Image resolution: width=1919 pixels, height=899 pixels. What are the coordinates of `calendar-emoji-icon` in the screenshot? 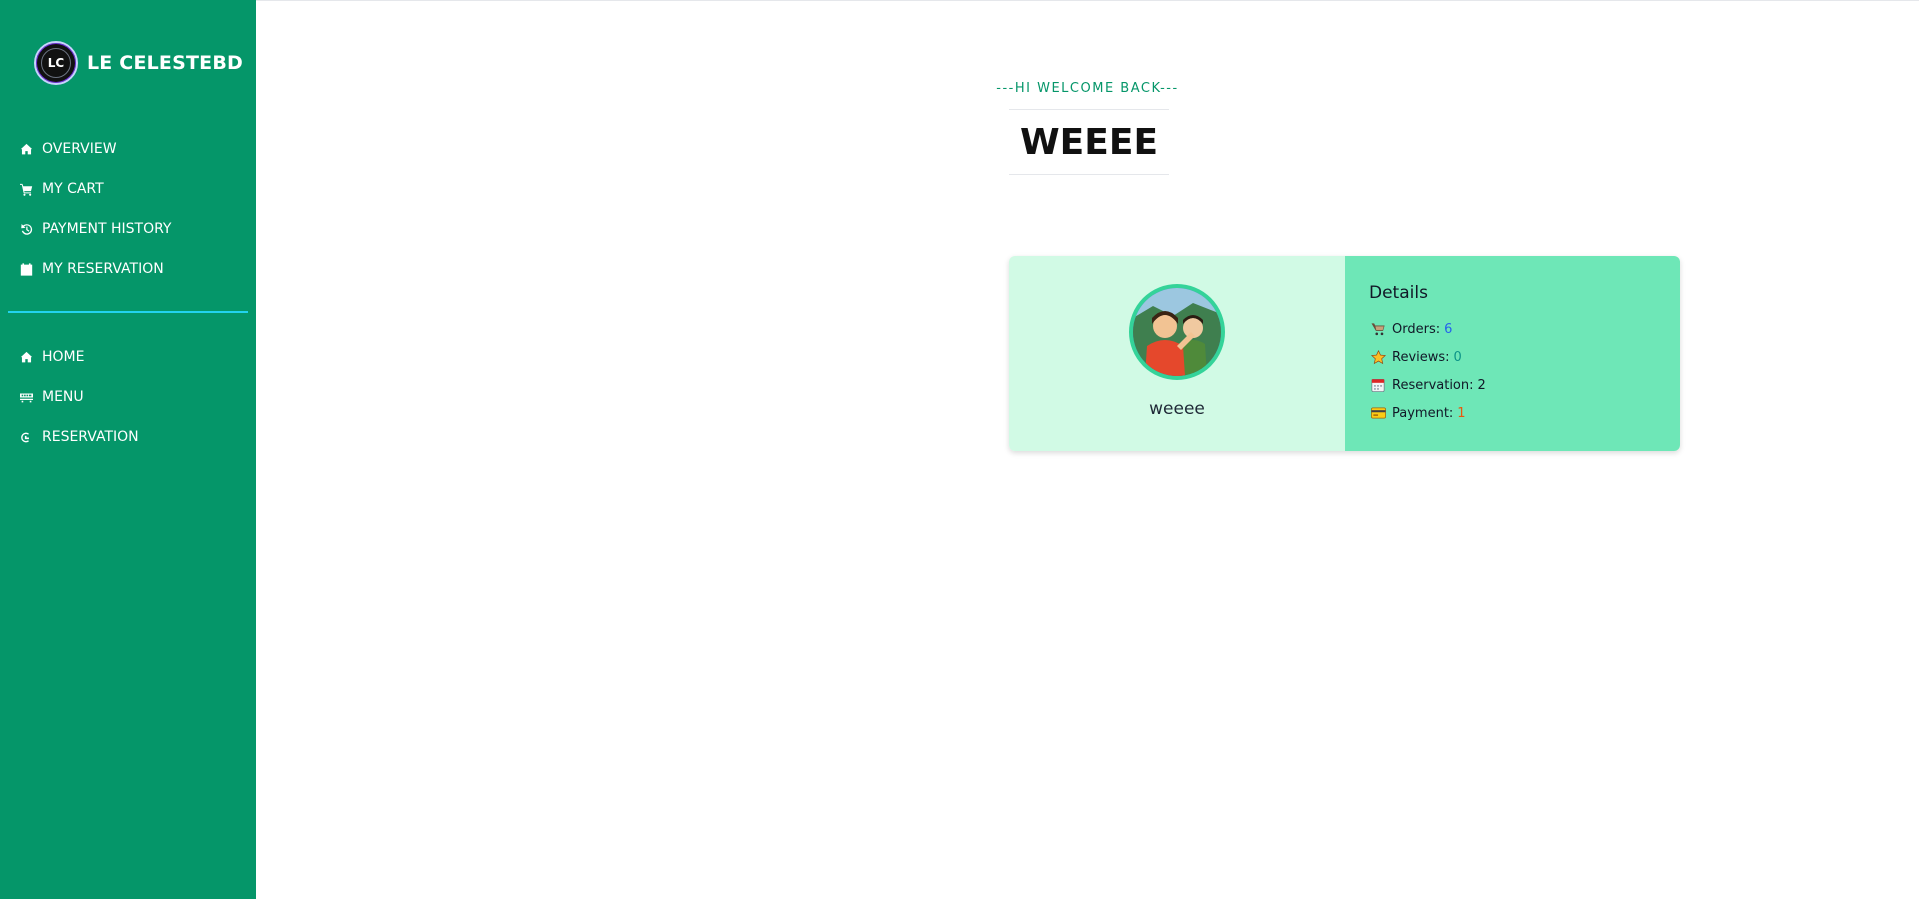 It's located at (1378, 385).